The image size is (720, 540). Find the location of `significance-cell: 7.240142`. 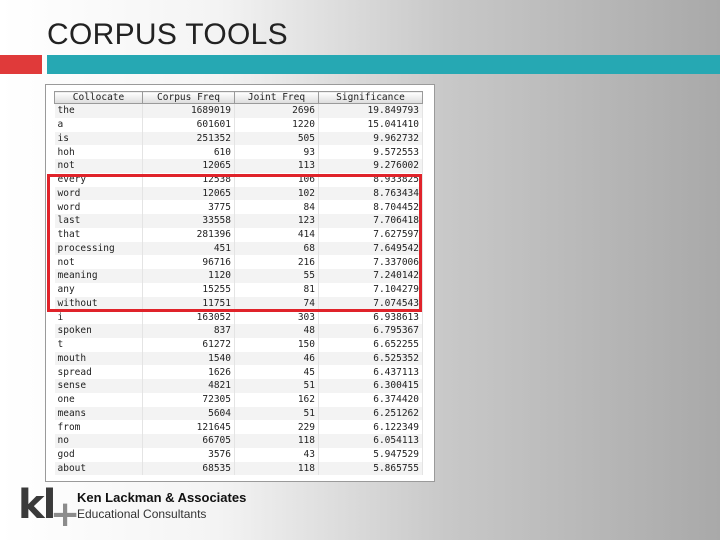

significance-cell: 7.240142 is located at coordinates (370, 276).